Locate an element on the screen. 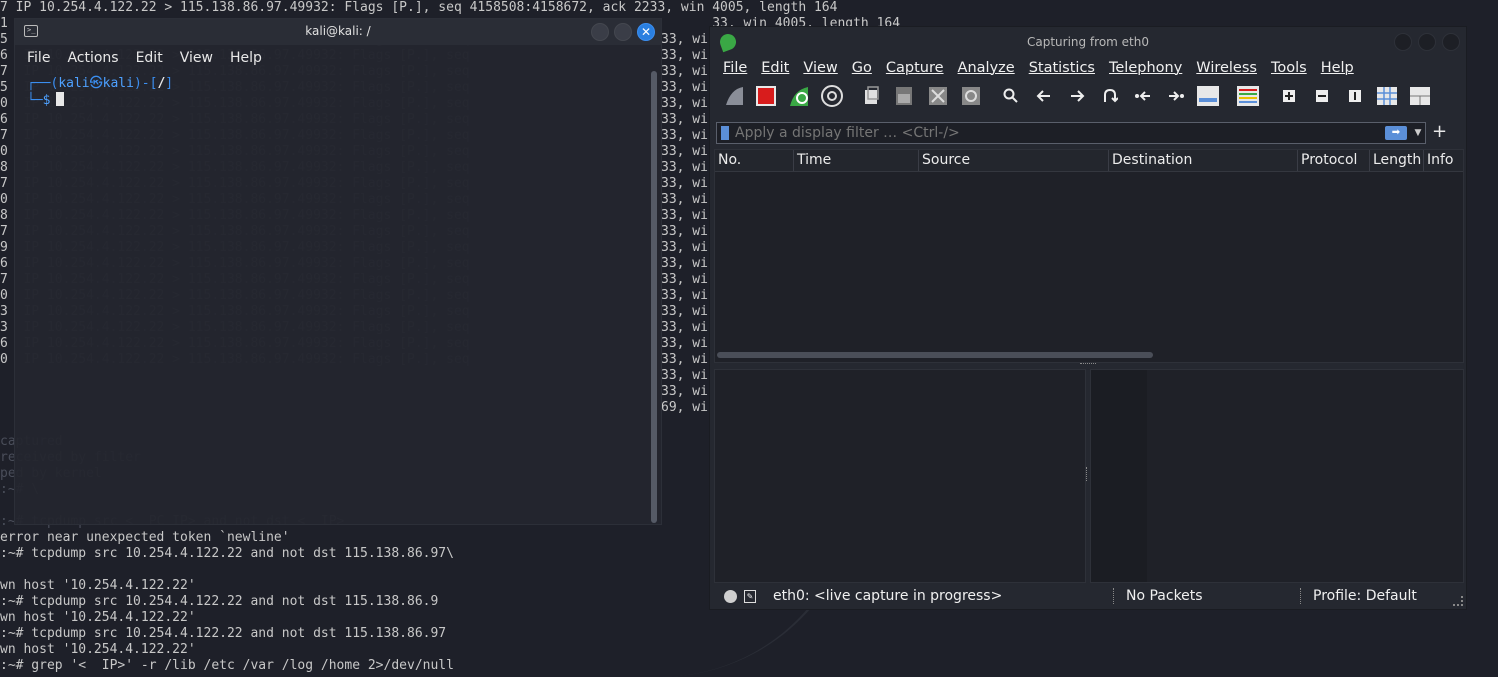 This screenshot has height=677, width=1498. terminal-titlebar: >_ kali@kali: / ✕ is located at coordinates (338, 32).